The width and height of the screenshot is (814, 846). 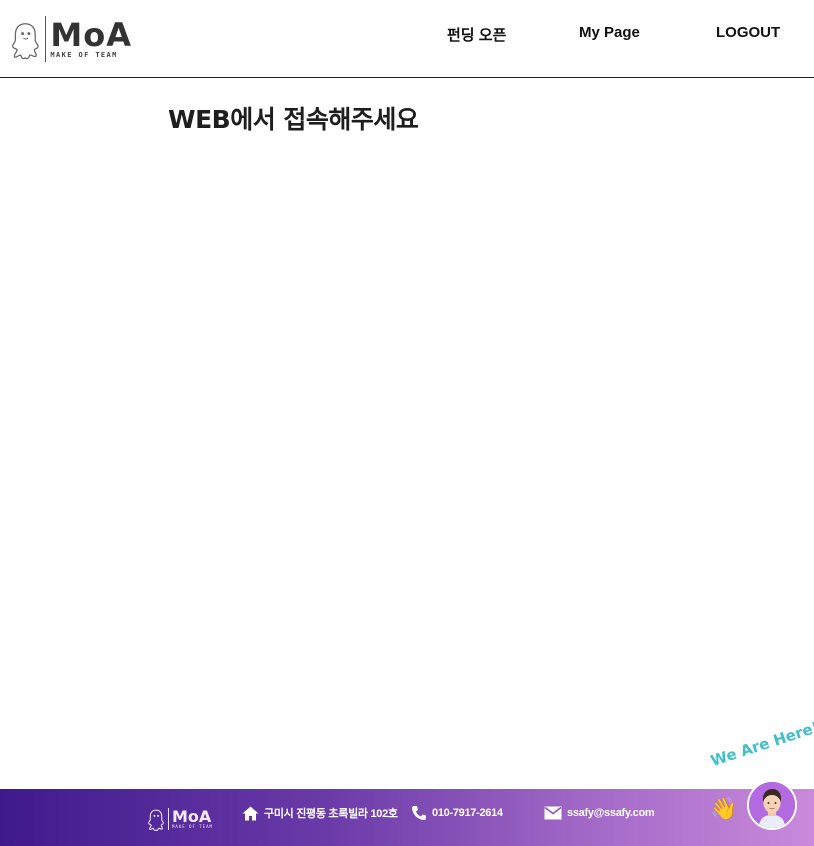 I want to click on page-headline: WEB에서 접속해주세요, so click(x=293, y=119).